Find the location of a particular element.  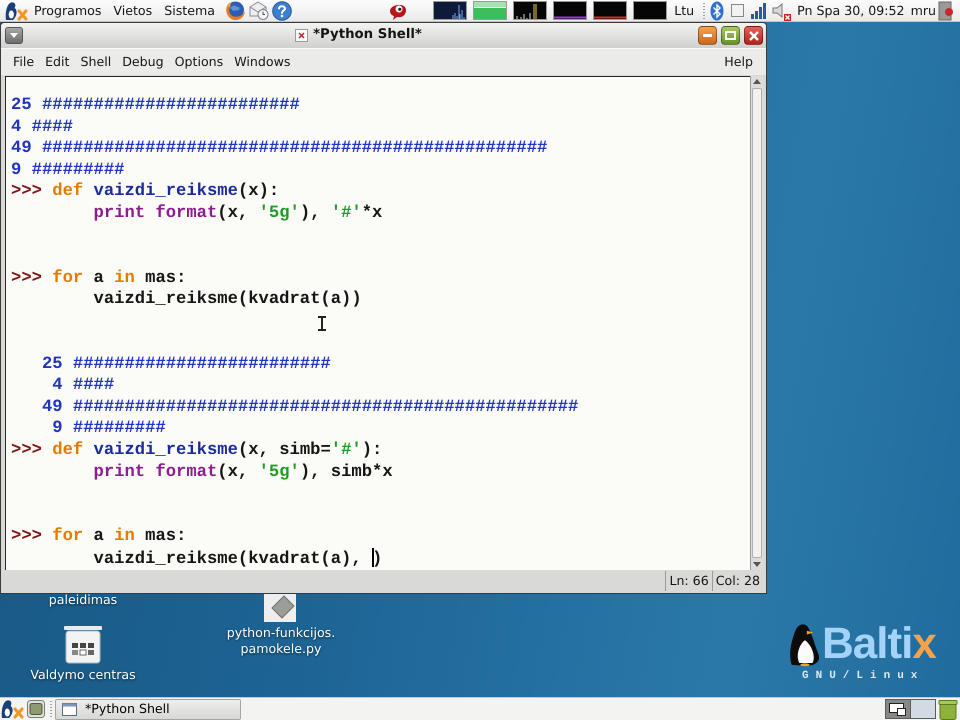

panel-menu: Programos is located at coordinates (68, 11).